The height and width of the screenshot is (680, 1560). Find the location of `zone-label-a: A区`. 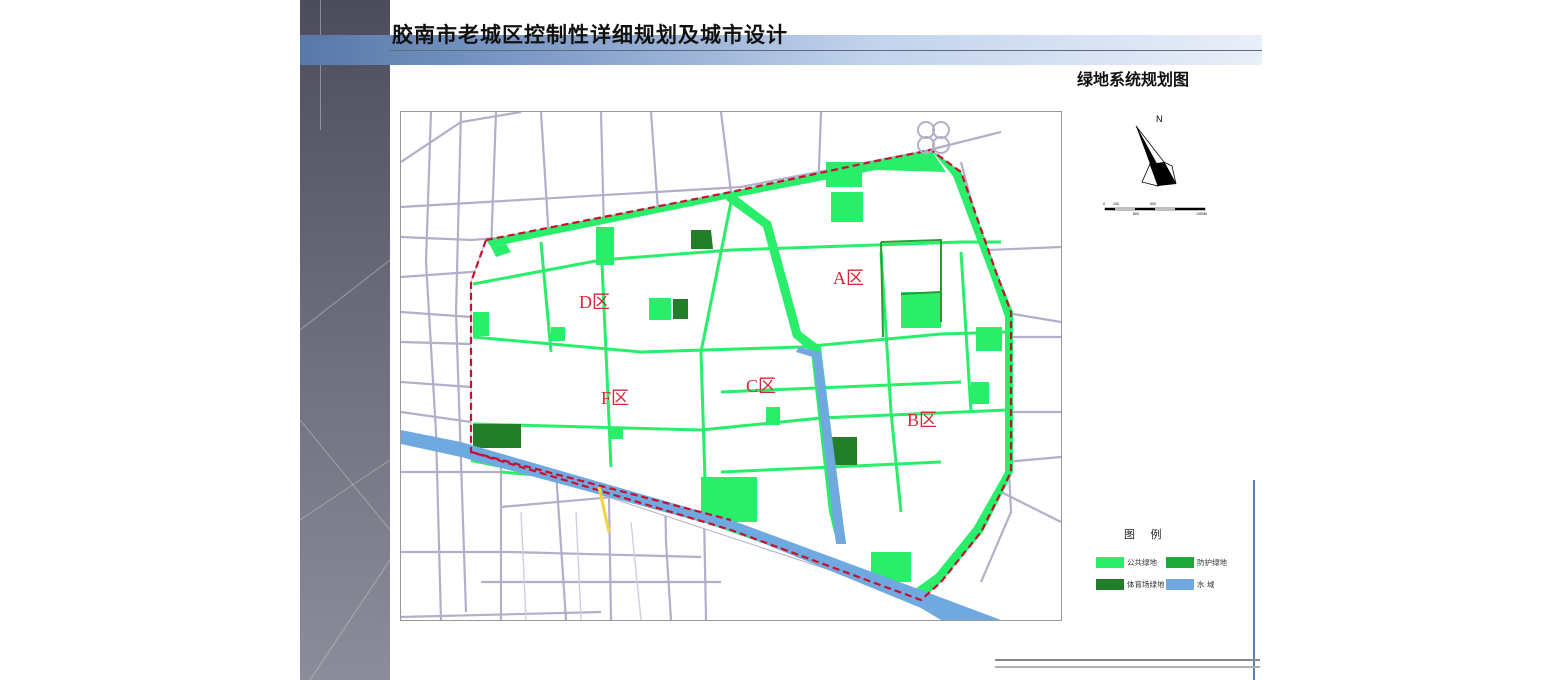

zone-label-a: A区 is located at coordinates (848, 278).